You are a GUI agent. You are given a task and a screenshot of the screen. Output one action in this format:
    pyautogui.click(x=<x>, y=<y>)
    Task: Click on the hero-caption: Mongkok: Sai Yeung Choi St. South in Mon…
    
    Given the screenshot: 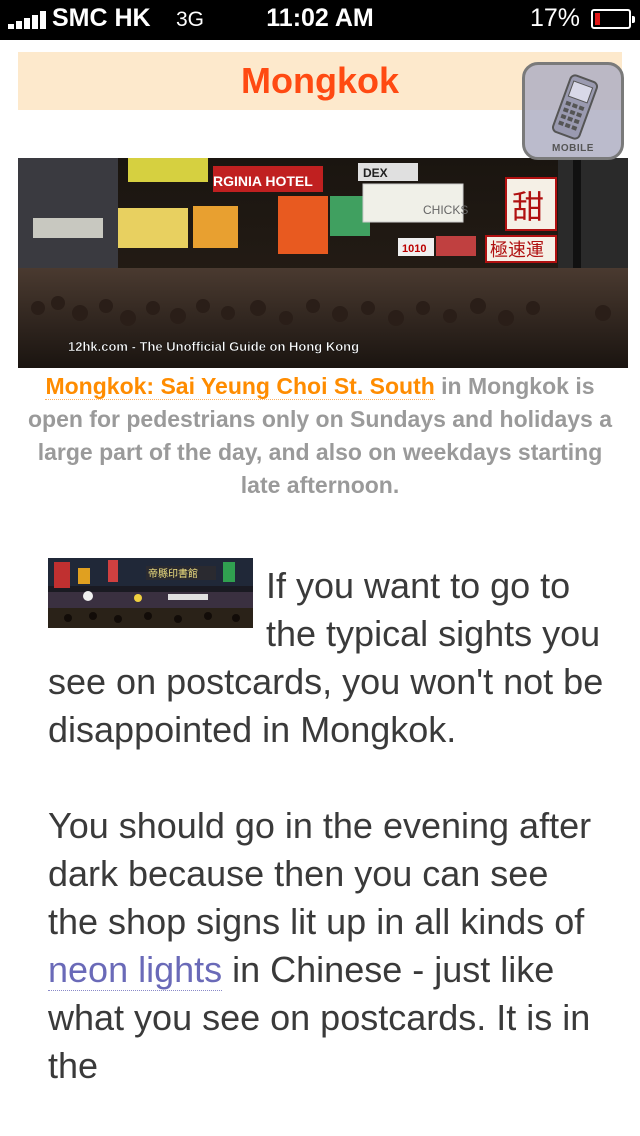 What is the action you would take?
    pyautogui.click(x=320, y=436)
    